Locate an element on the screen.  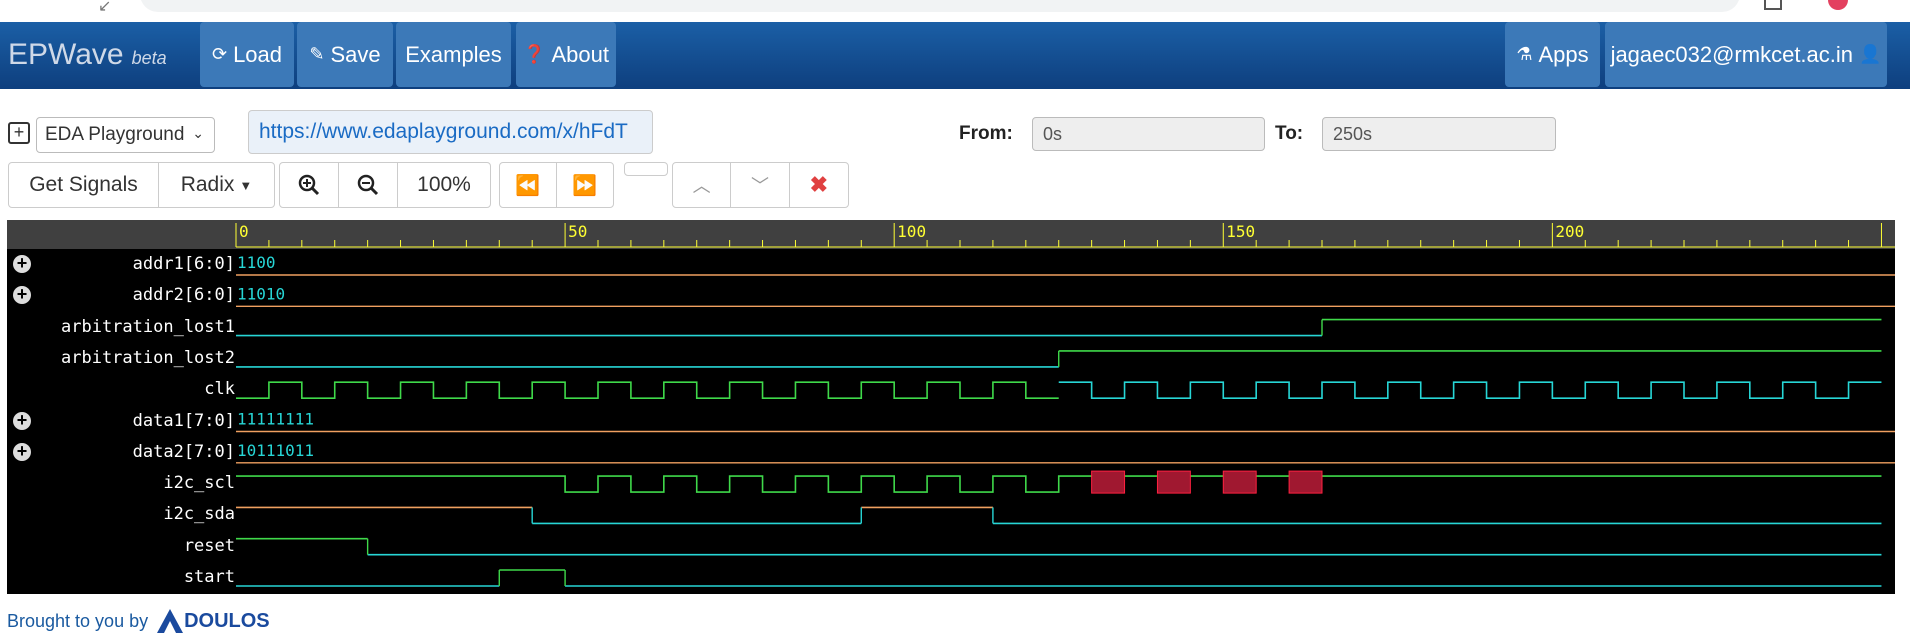
about-button: ❓ About is located at coordinates (566, 54).